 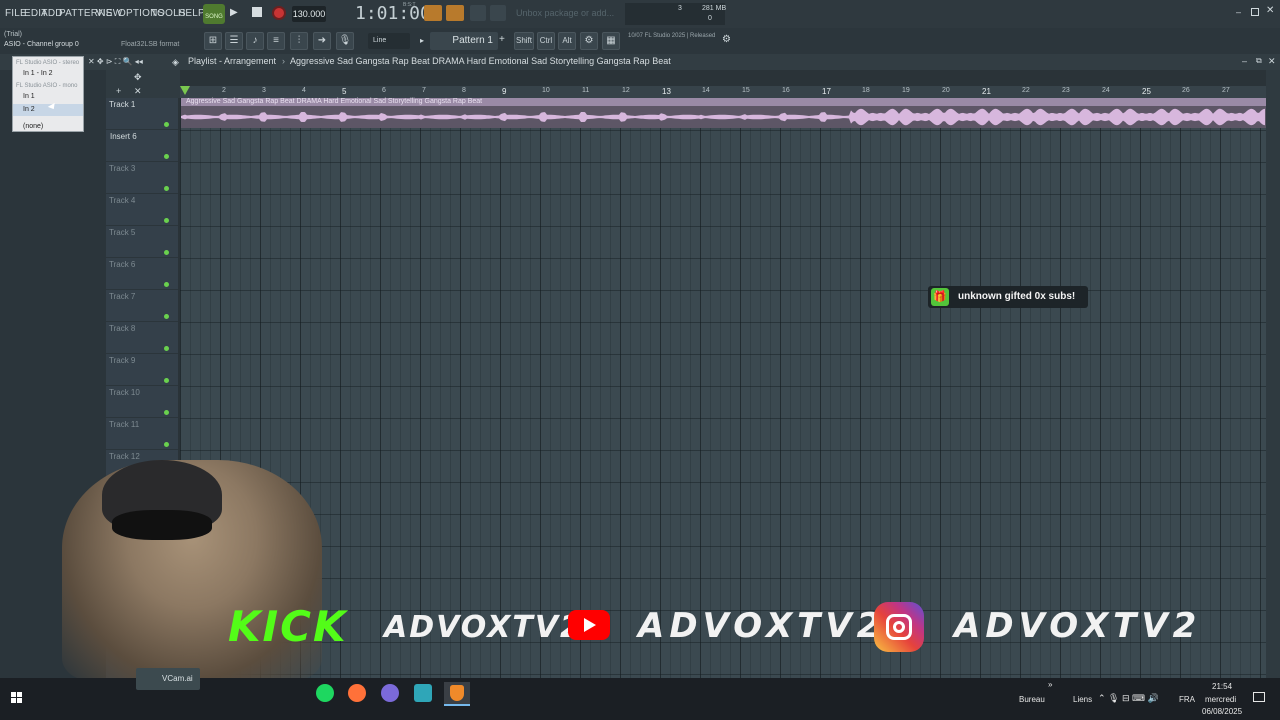 What do you see at coordinates (142, 178) in the screenshot?
I see `track-header: Track 3` at bounding box center [142, 178].